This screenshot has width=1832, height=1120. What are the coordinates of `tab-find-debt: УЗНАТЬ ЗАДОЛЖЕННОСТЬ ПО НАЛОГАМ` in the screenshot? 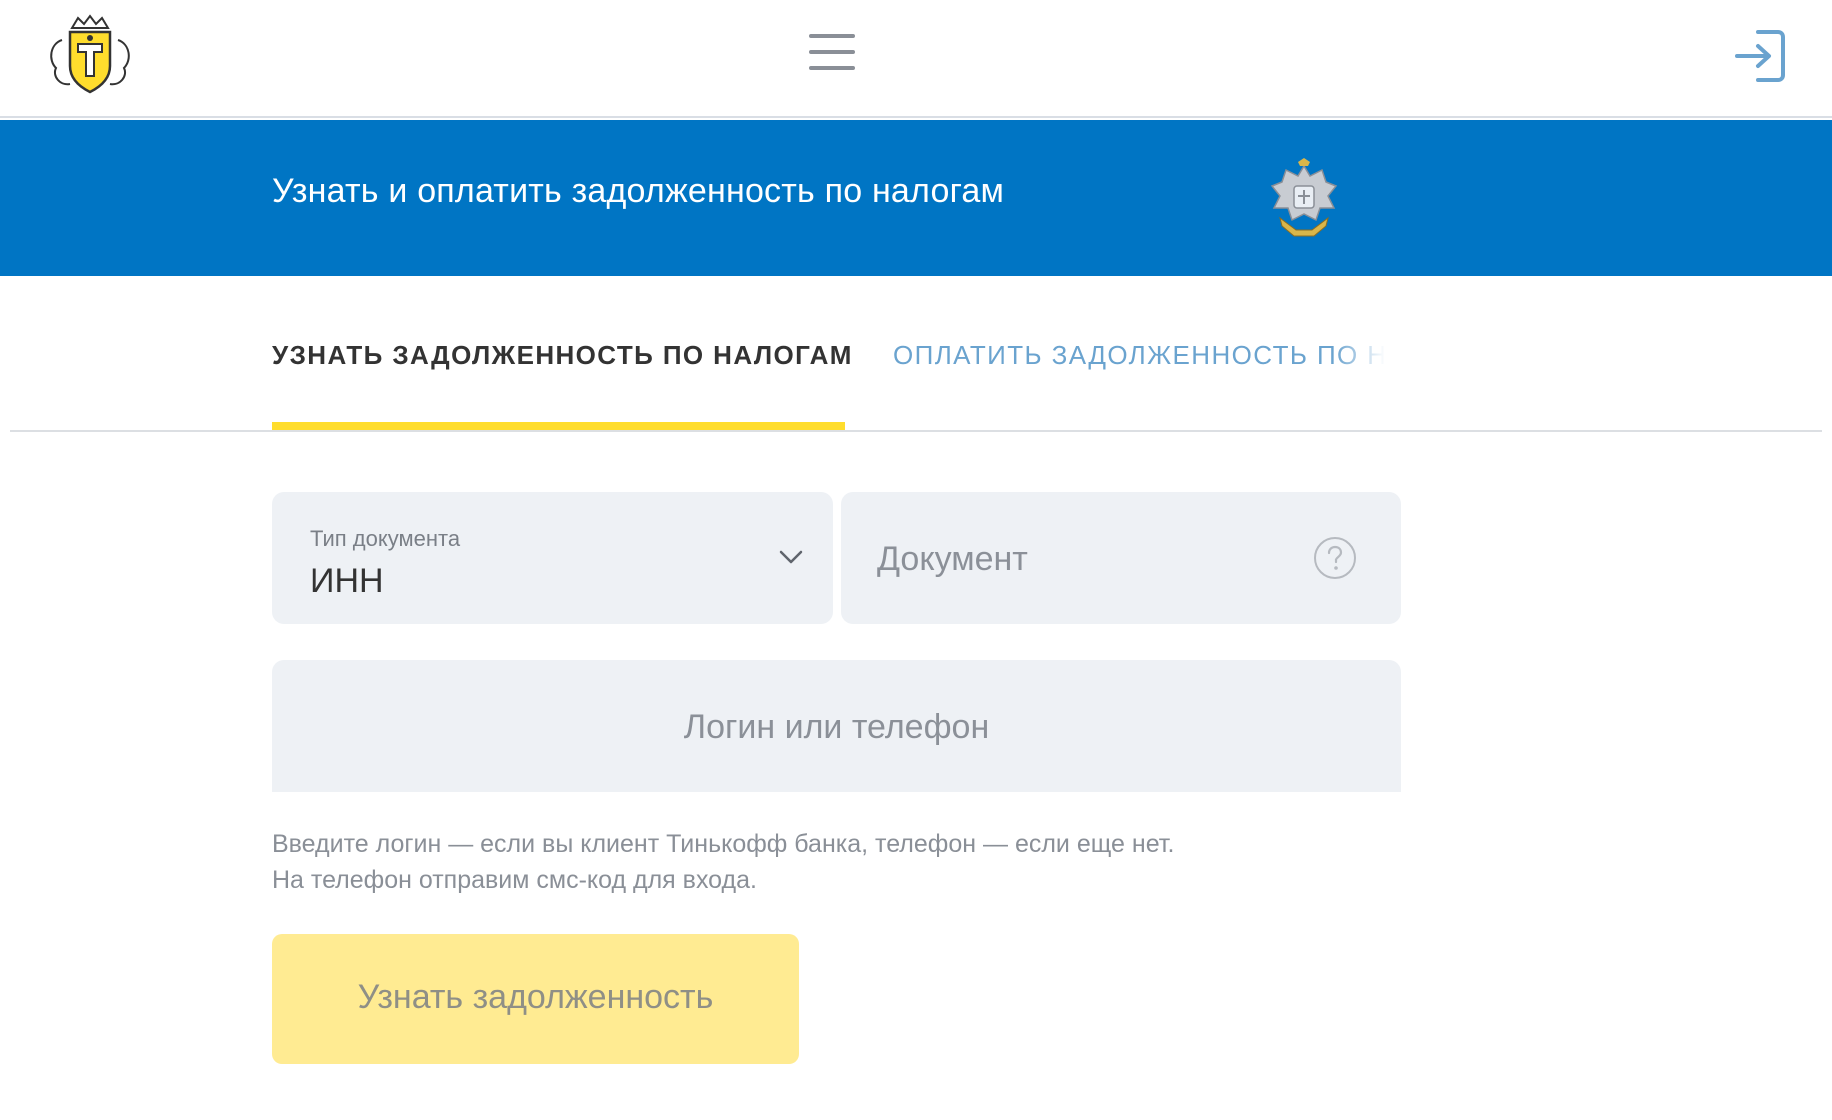 It's located at (562, 355).